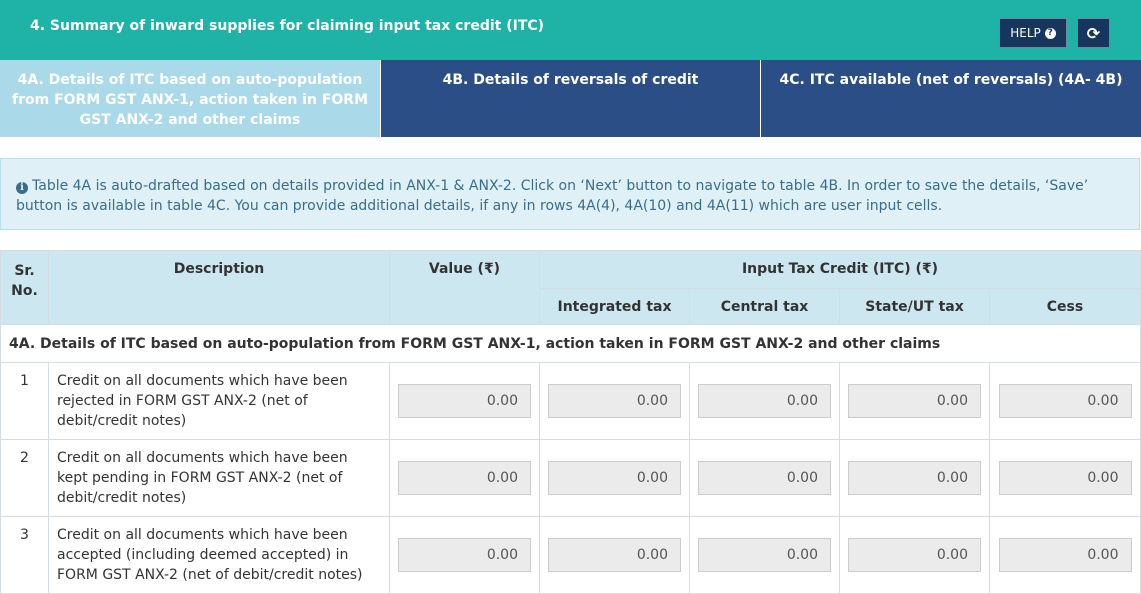  Describe the element at coordinates (24, 287) in the screenshot. I see `header-sr-no: Sr. No.` at that location.